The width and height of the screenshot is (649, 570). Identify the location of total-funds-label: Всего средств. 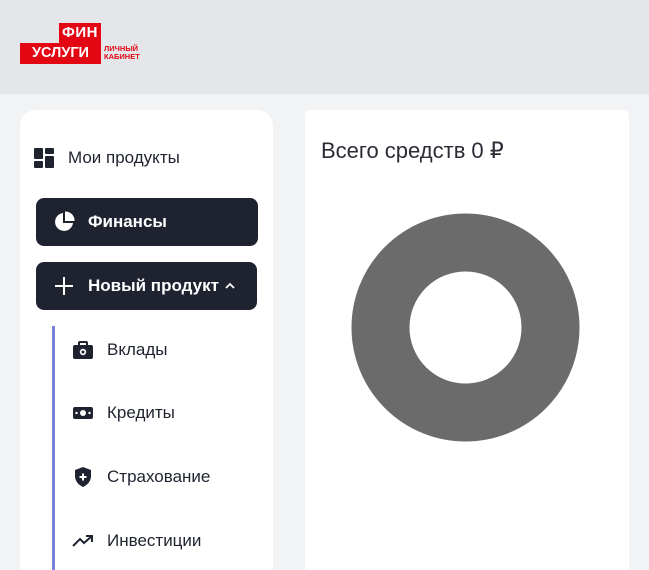
(393, 150).